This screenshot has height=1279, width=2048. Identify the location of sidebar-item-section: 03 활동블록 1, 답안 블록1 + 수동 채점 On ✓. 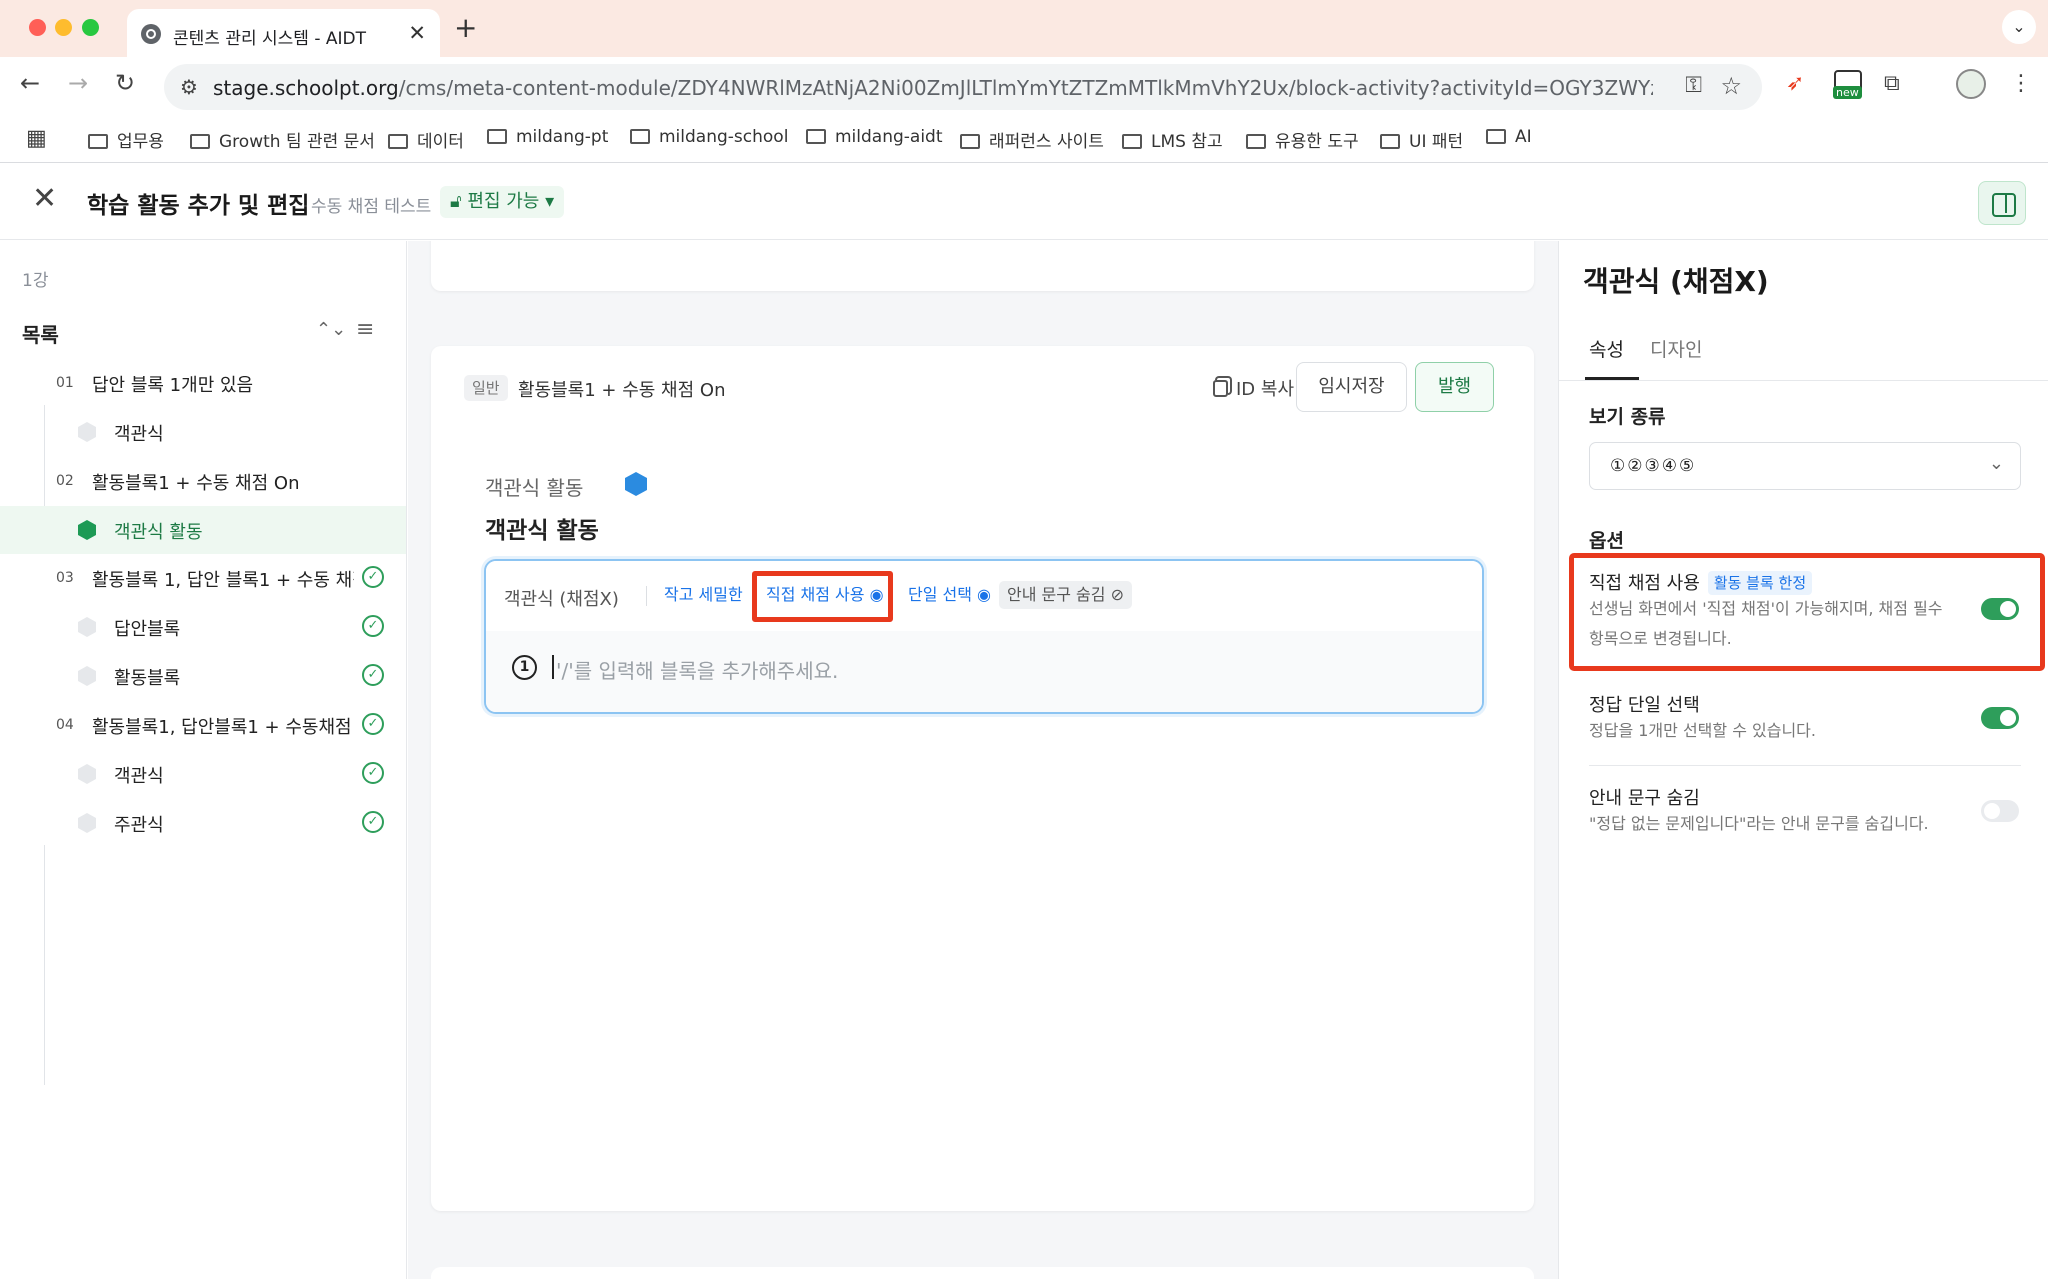
(203, 578).